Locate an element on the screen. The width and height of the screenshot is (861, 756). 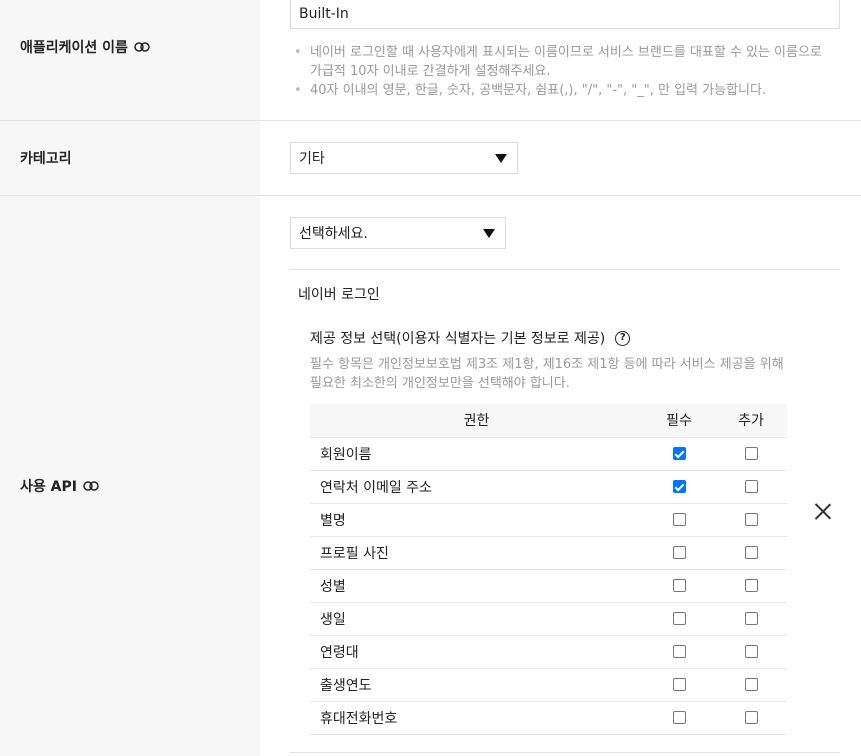
table-row: 연락처 이메일 주소 is located at coordinates (548, 486).